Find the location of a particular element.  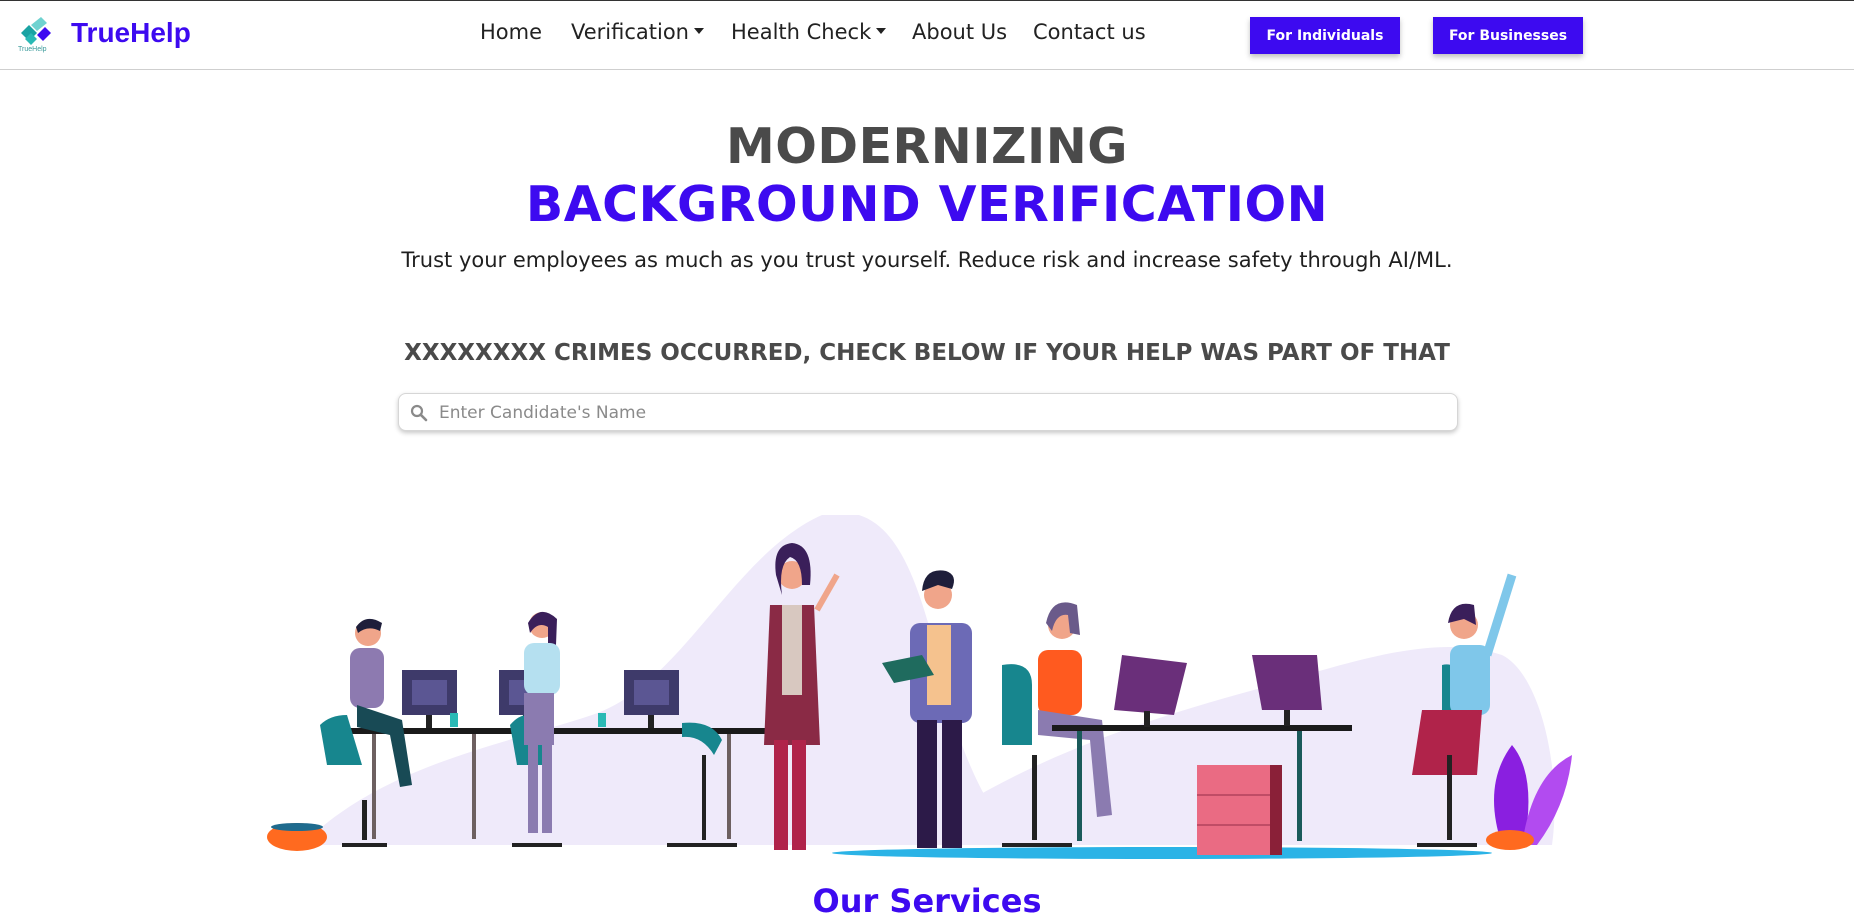

nav-verification: Verification is located at coordinates (637, 32).